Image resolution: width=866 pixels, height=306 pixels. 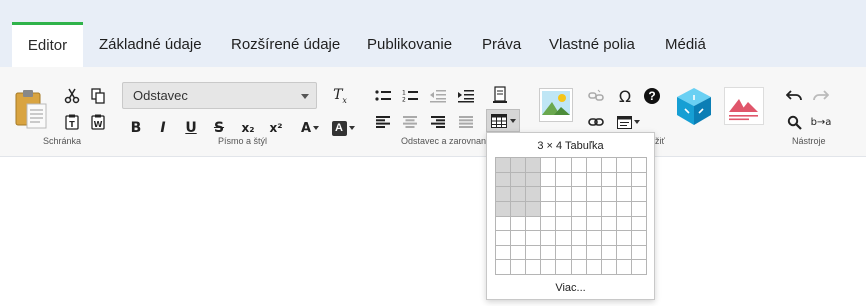 I want to click on format-select: Odstavec, so click(x=219, y=95).